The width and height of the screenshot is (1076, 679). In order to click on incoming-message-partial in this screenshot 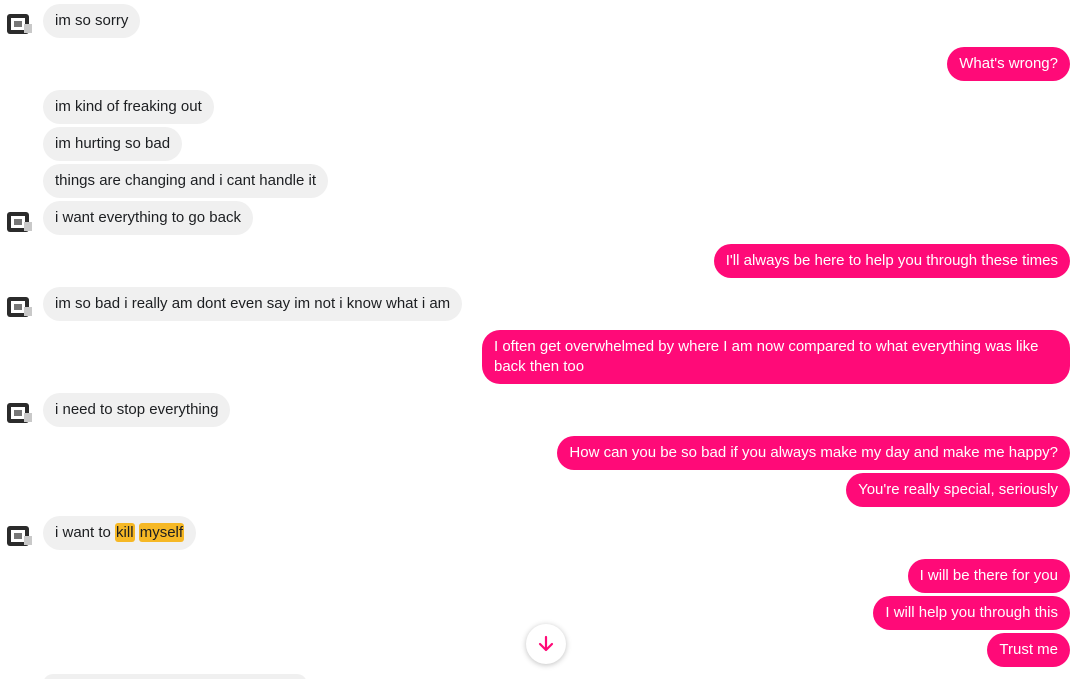, I will do `click(175, 676)`.